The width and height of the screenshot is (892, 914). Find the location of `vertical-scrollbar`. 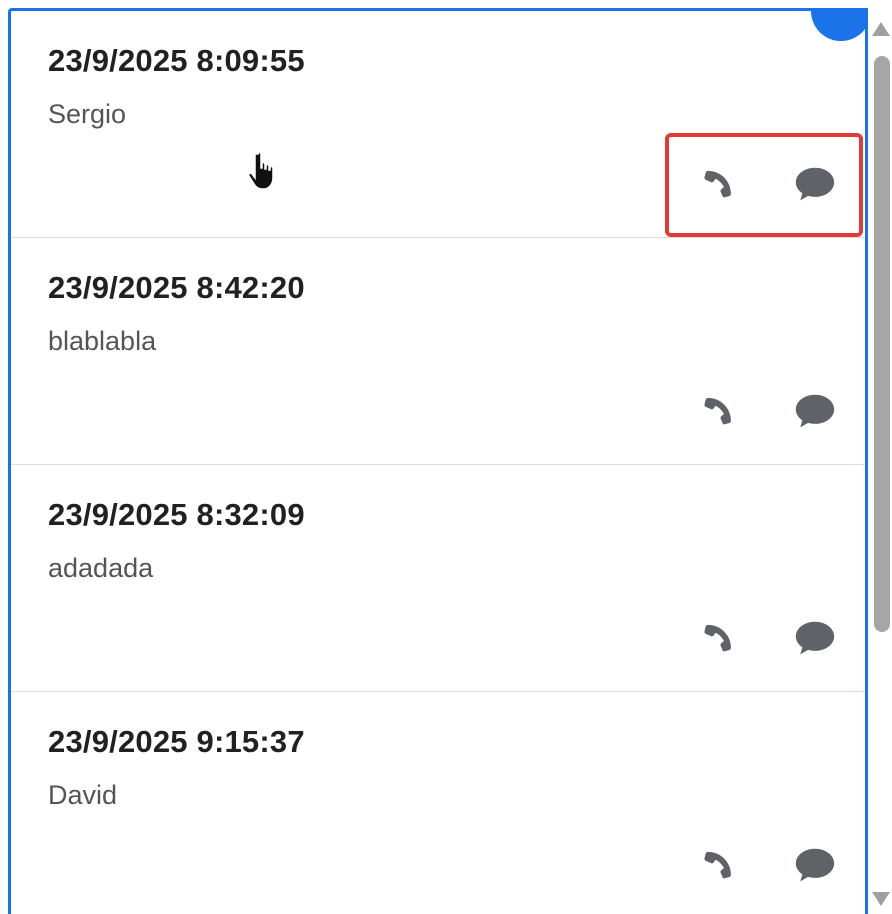

vertical-scrollbar is located at coordinates (880, 461).